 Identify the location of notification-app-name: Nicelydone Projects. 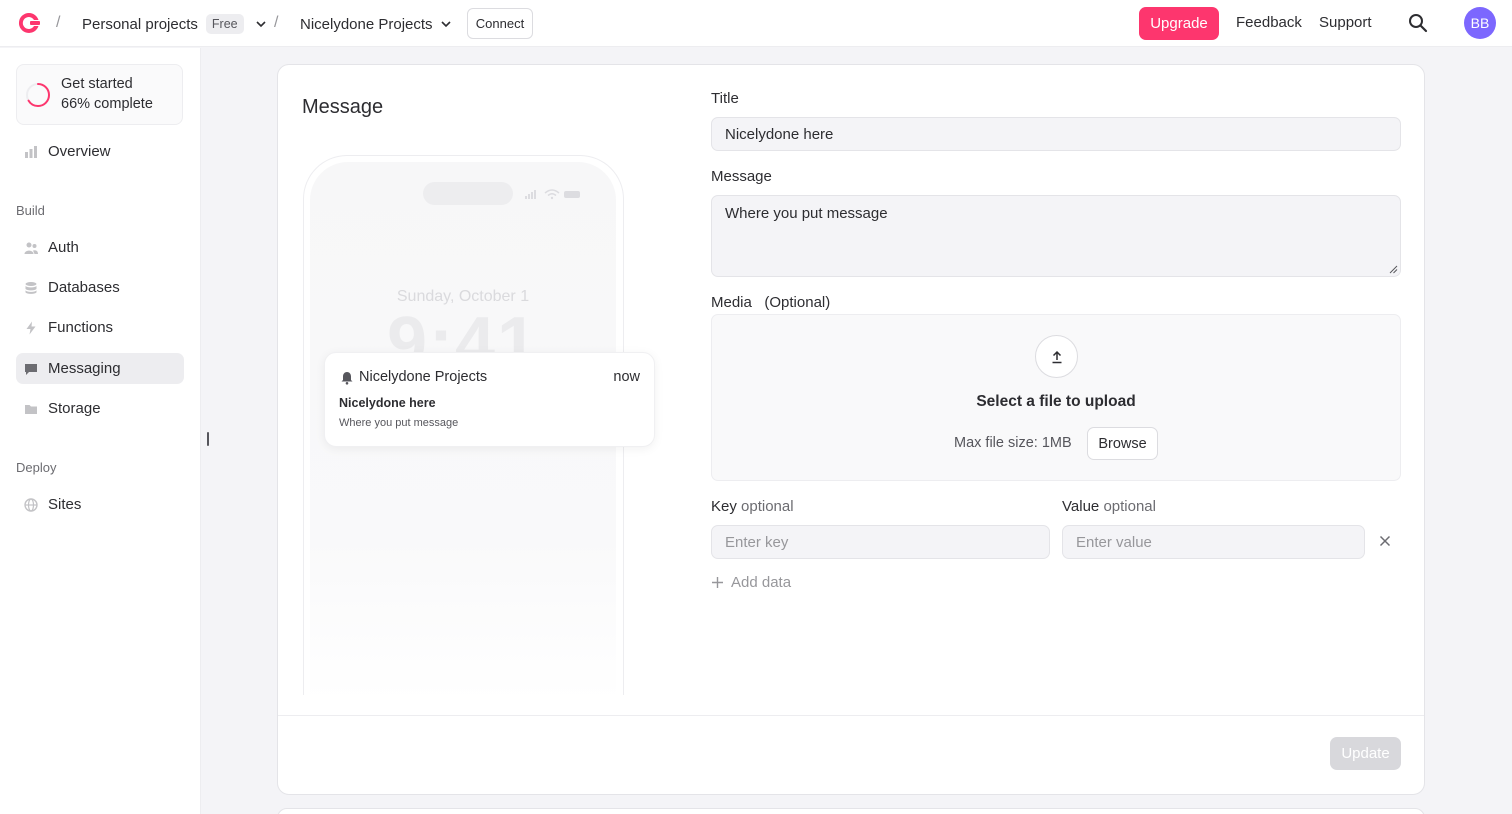
(423, 377).